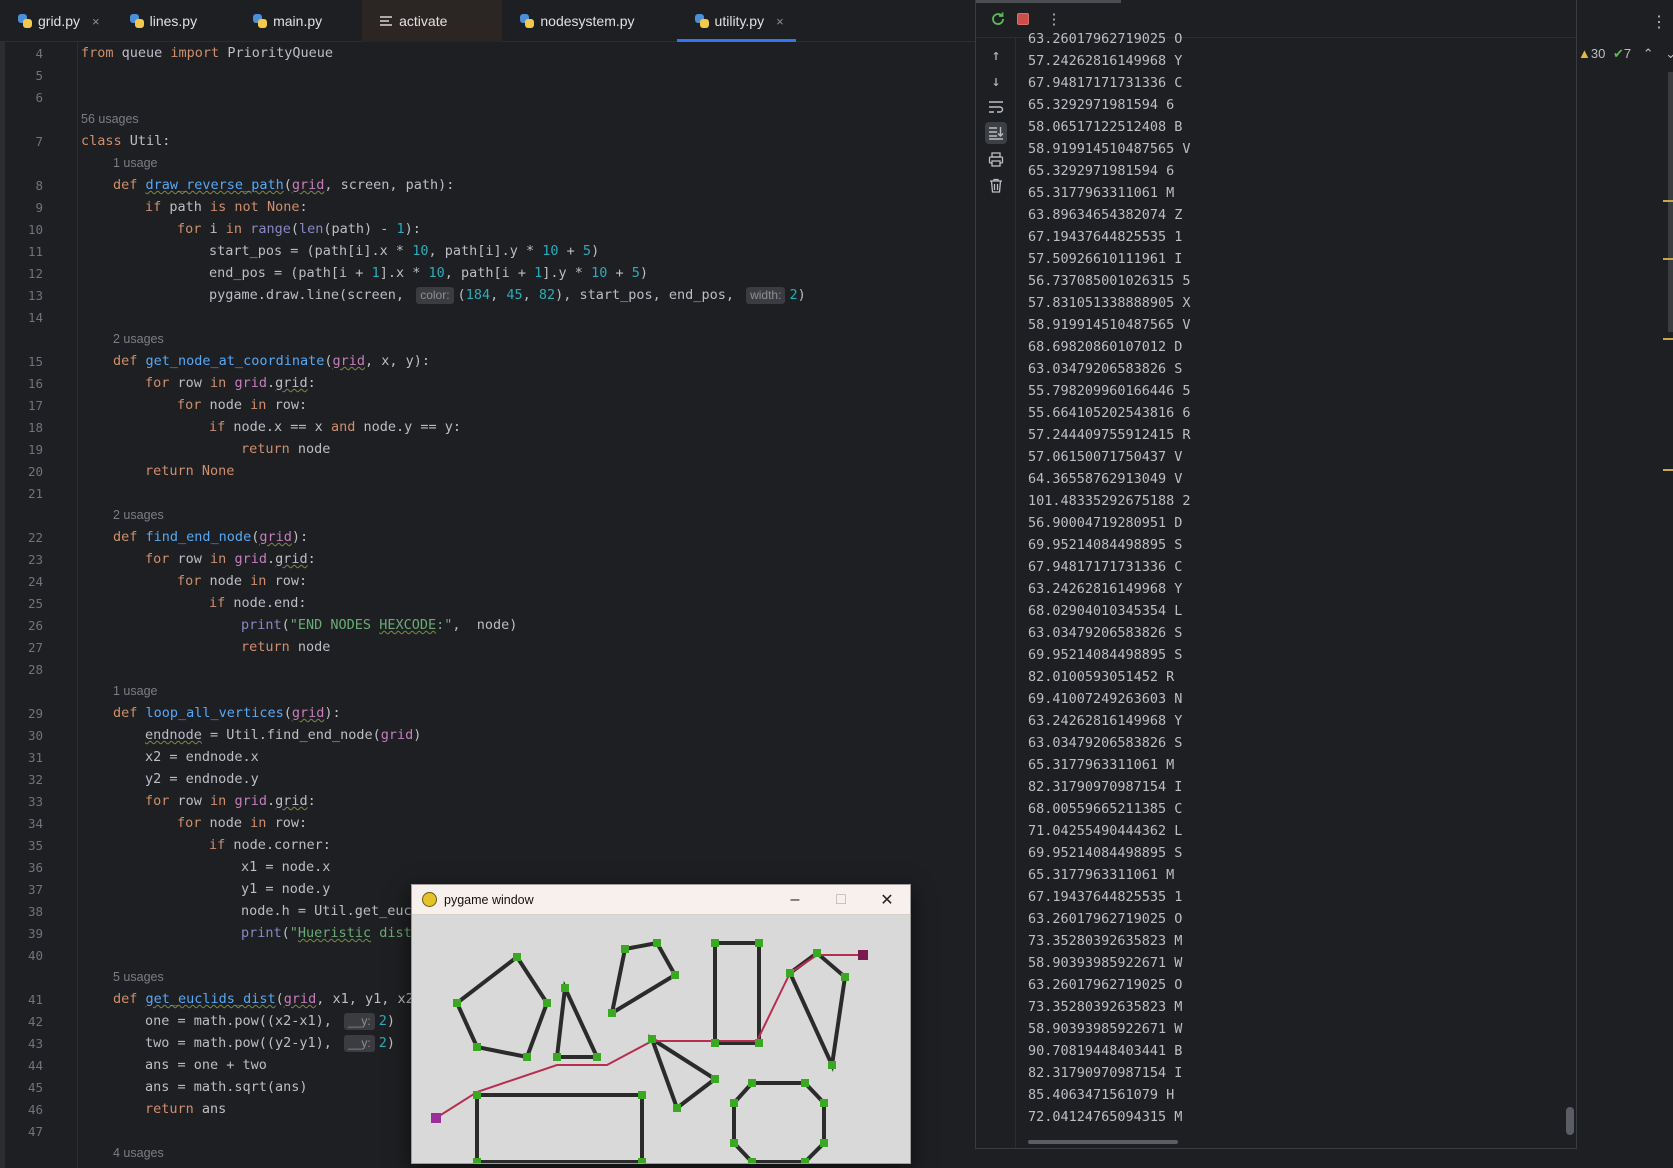 The height and width of the screenshot is (1168, 1673). I want to click on line-number: 30, so click(35, 735).